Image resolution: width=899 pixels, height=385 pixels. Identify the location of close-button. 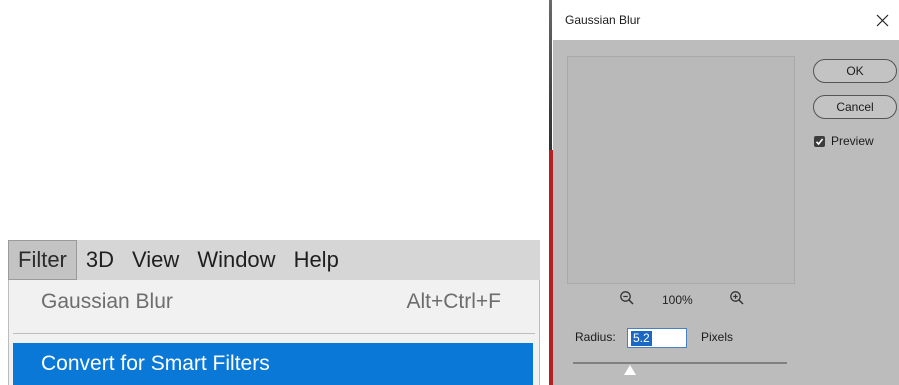
(882, 20).